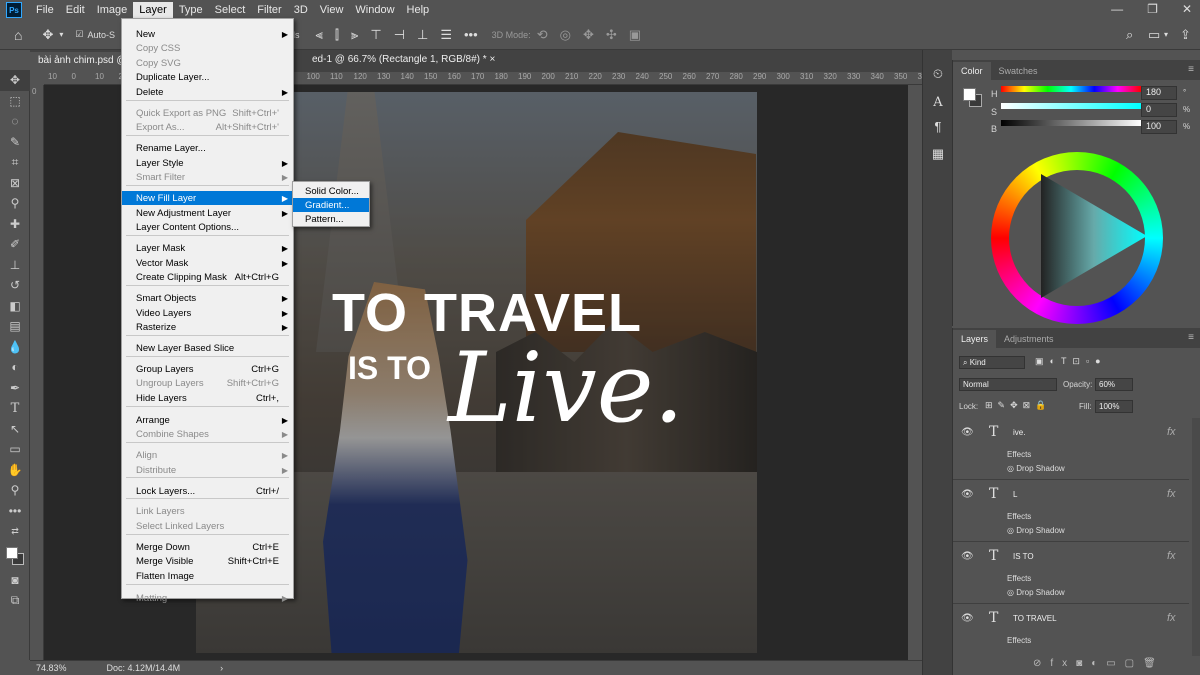  I want to click on close-icon: ✕, so click(1187, 9).